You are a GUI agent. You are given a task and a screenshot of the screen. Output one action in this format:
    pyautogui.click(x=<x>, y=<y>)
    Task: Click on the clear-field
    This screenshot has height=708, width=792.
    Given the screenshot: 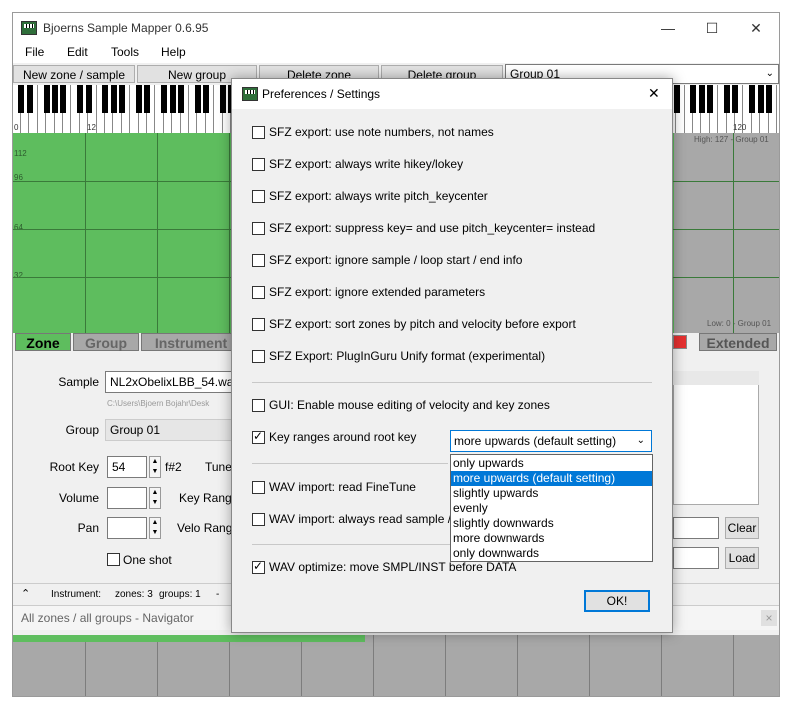 What is the action you would take?
    pyautogui.click(x=696, y=528)
    